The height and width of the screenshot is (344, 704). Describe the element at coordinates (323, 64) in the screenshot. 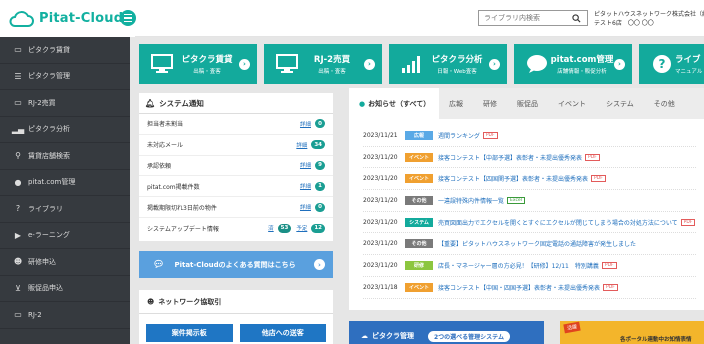

I see `tile-rj2-baibai: RJ-2売買 出稿・査客 ›` at that location.